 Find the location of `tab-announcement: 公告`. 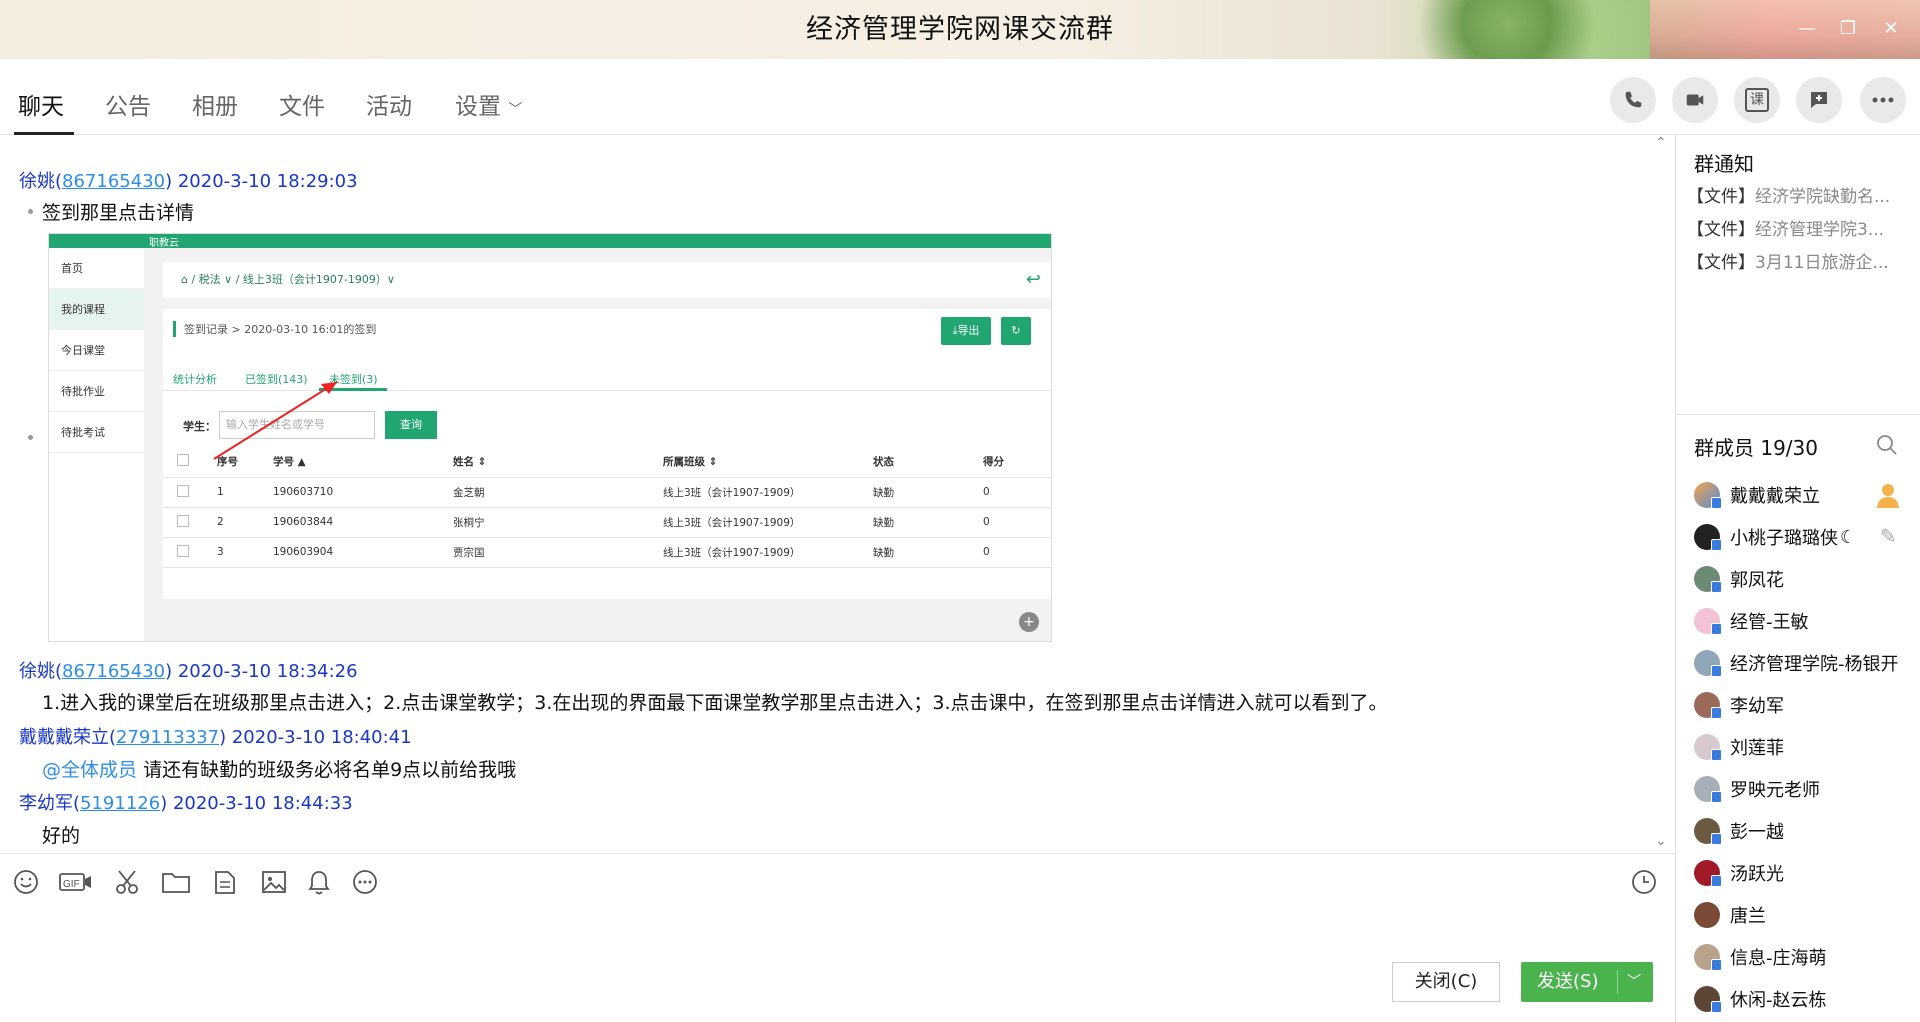

tab-announcement: 公告 is located at coordinates (128, 104).